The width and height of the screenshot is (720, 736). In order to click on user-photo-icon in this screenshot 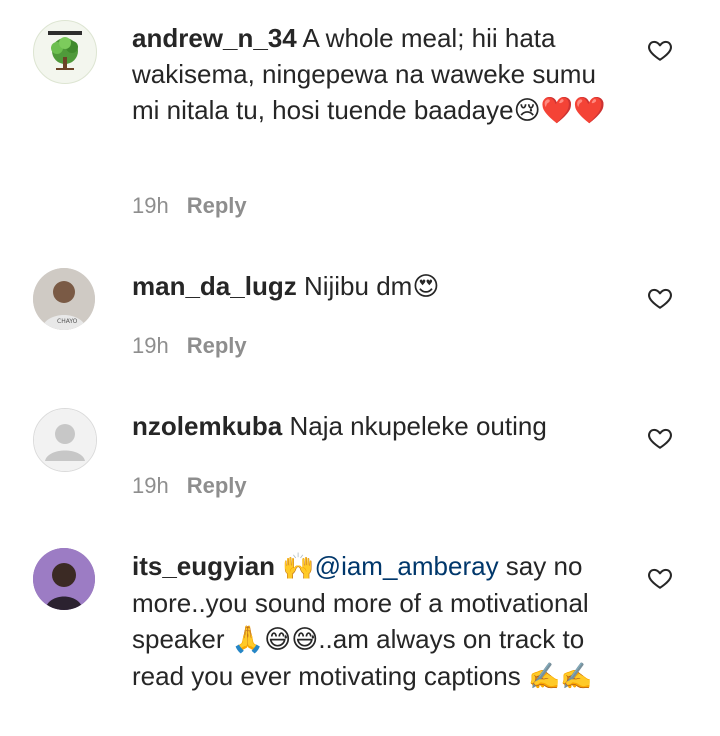, I will do `click(64, 579)`.